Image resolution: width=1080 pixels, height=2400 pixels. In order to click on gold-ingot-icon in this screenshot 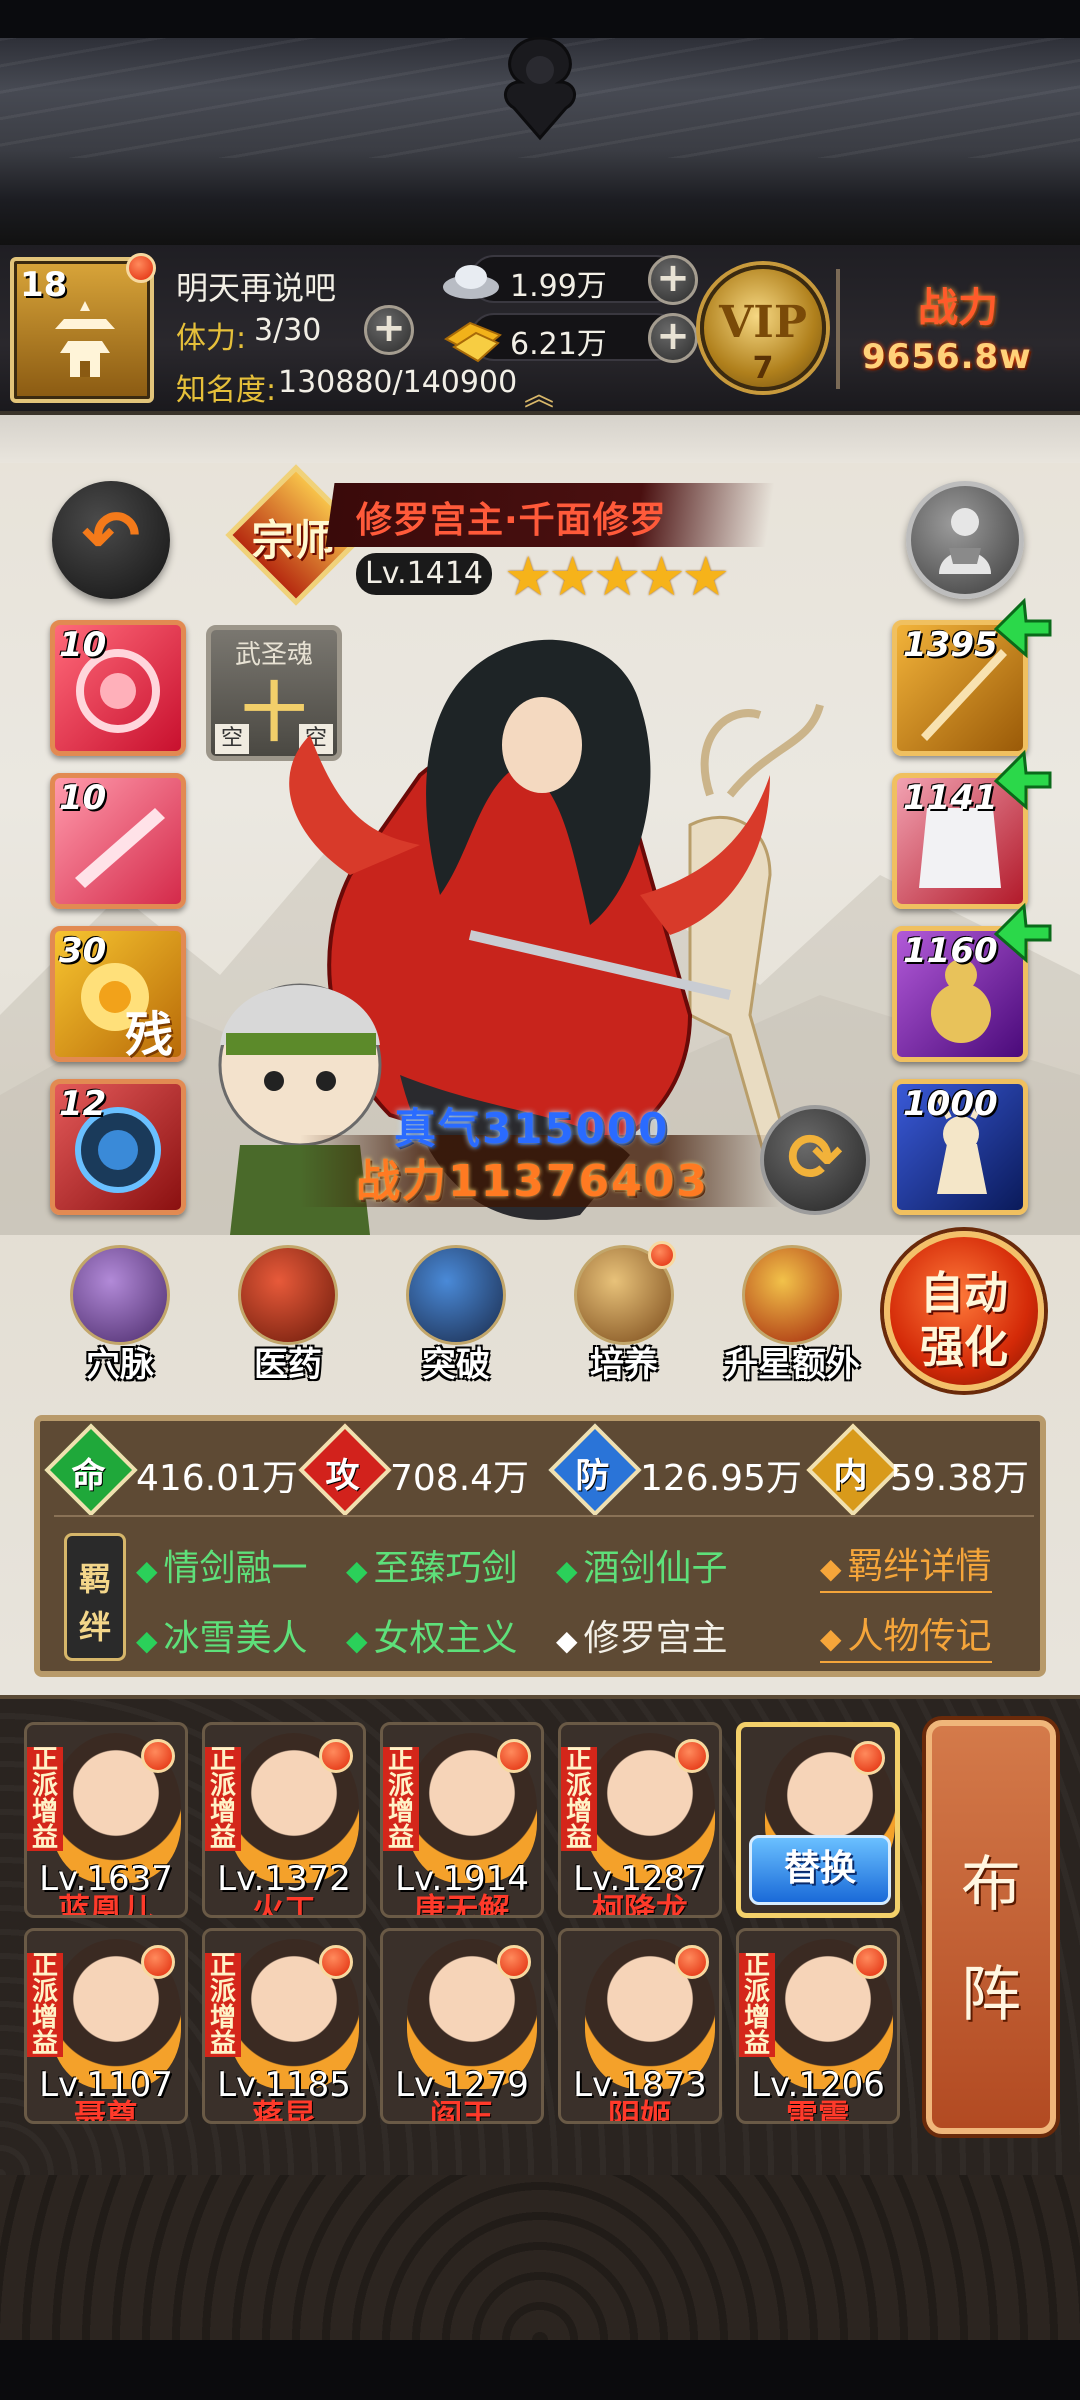, I will do `click(473, 342)`.